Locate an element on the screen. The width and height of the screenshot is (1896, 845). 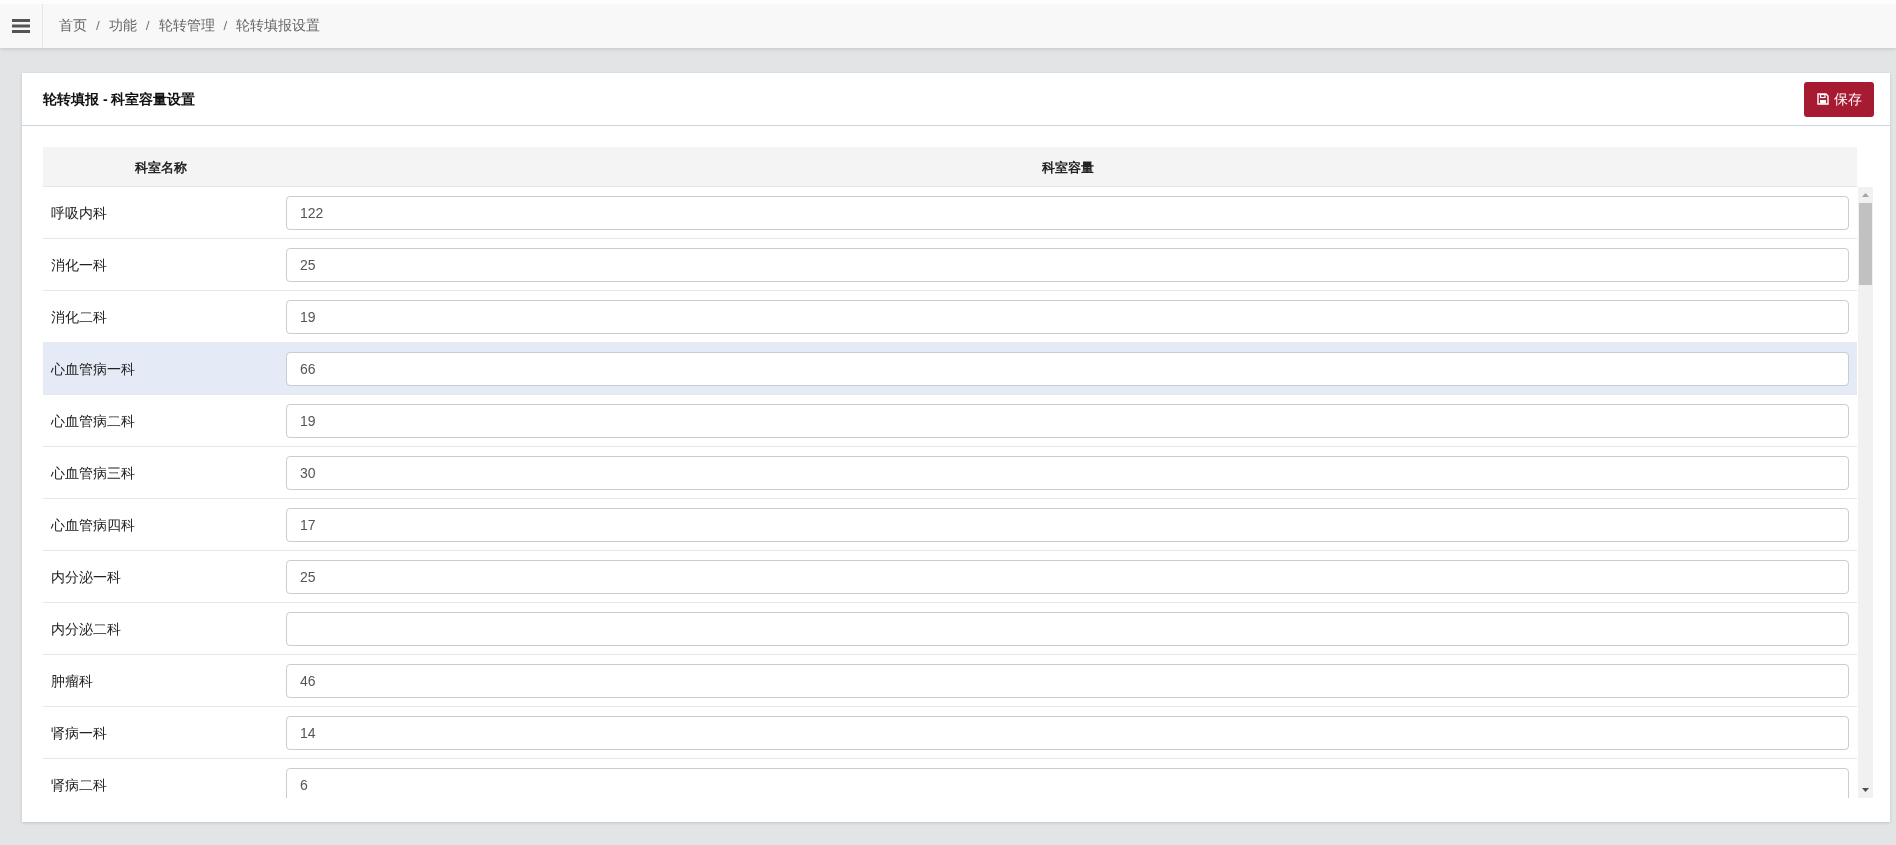
department-name: 心血管病三科 is located at coordinates (92, 472).